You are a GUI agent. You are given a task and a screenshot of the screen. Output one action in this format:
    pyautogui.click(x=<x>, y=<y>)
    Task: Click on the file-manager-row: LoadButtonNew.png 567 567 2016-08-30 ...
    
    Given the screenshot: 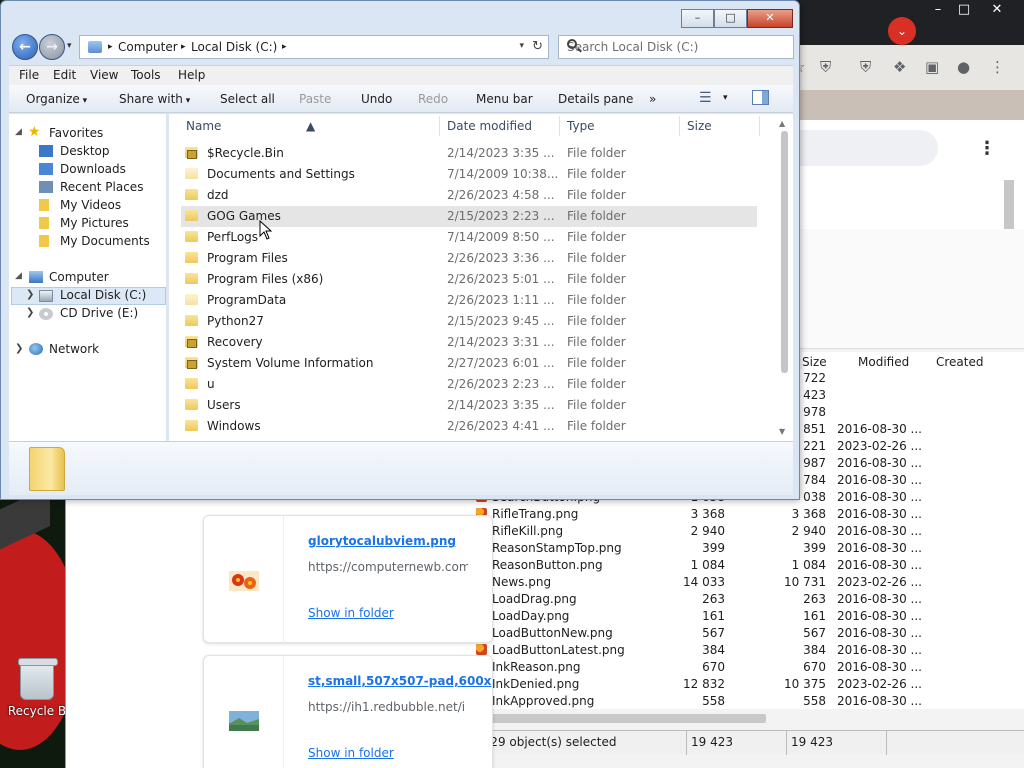 What is the action you would take?
    pyautogui.click(x=745, y=634)
    